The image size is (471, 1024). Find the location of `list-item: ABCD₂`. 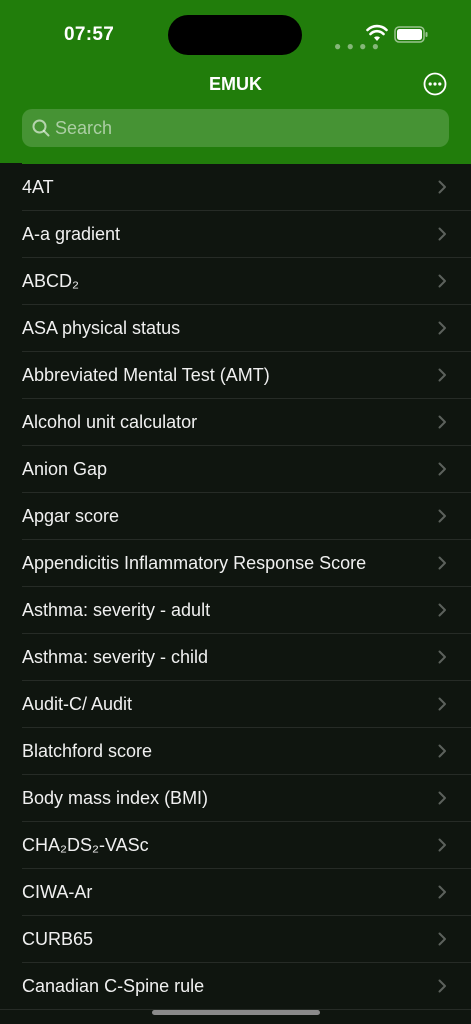

list-item: ABCD₂ is located at coordinates (235, 281).